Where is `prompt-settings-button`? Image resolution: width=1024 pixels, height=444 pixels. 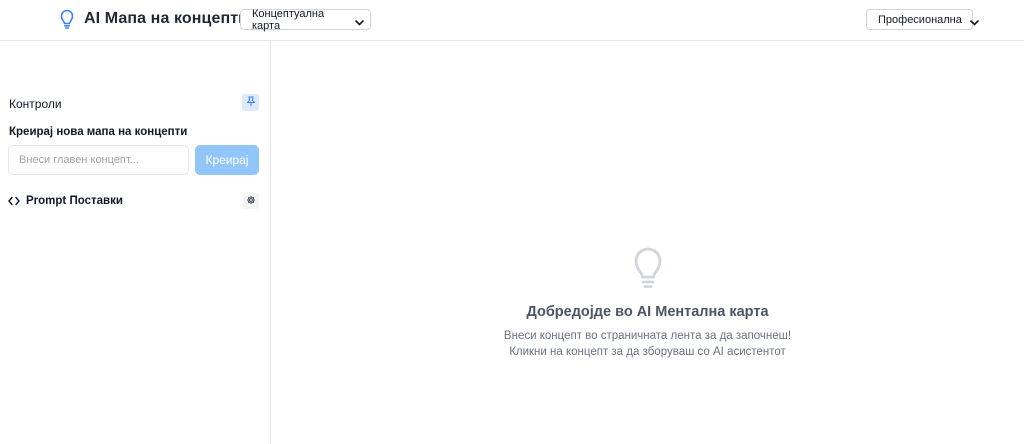 prompt-settings-button is located at coordinates (251, 201).